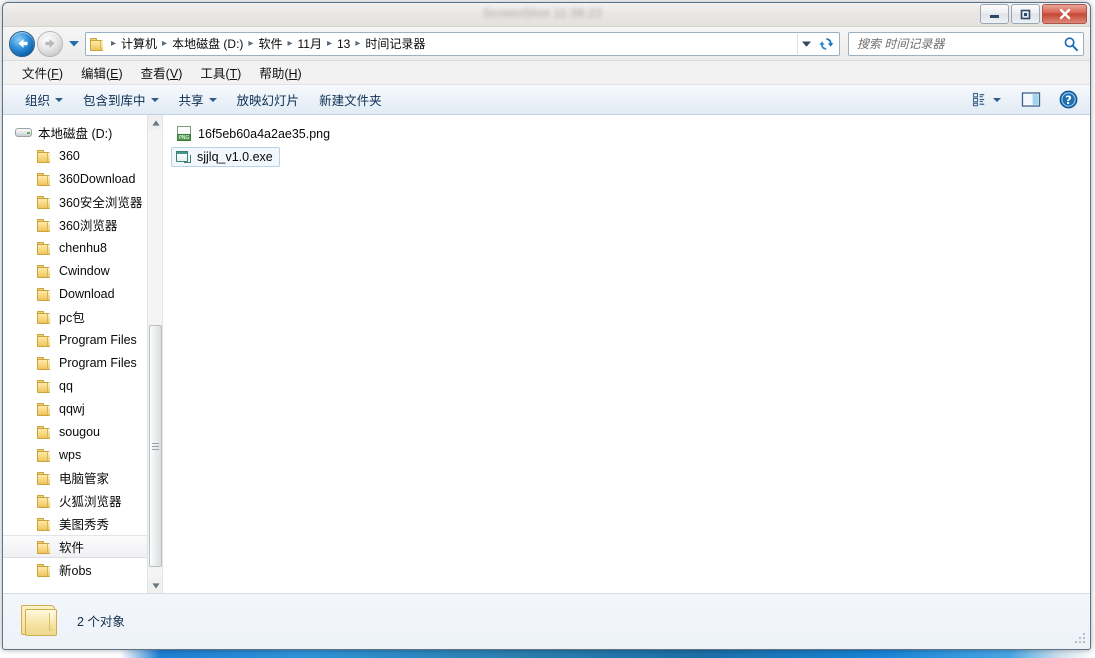  Describe the element at coordinates (343, 44) in the screenshot. I see `breadcrumb-item: 13` at that location.